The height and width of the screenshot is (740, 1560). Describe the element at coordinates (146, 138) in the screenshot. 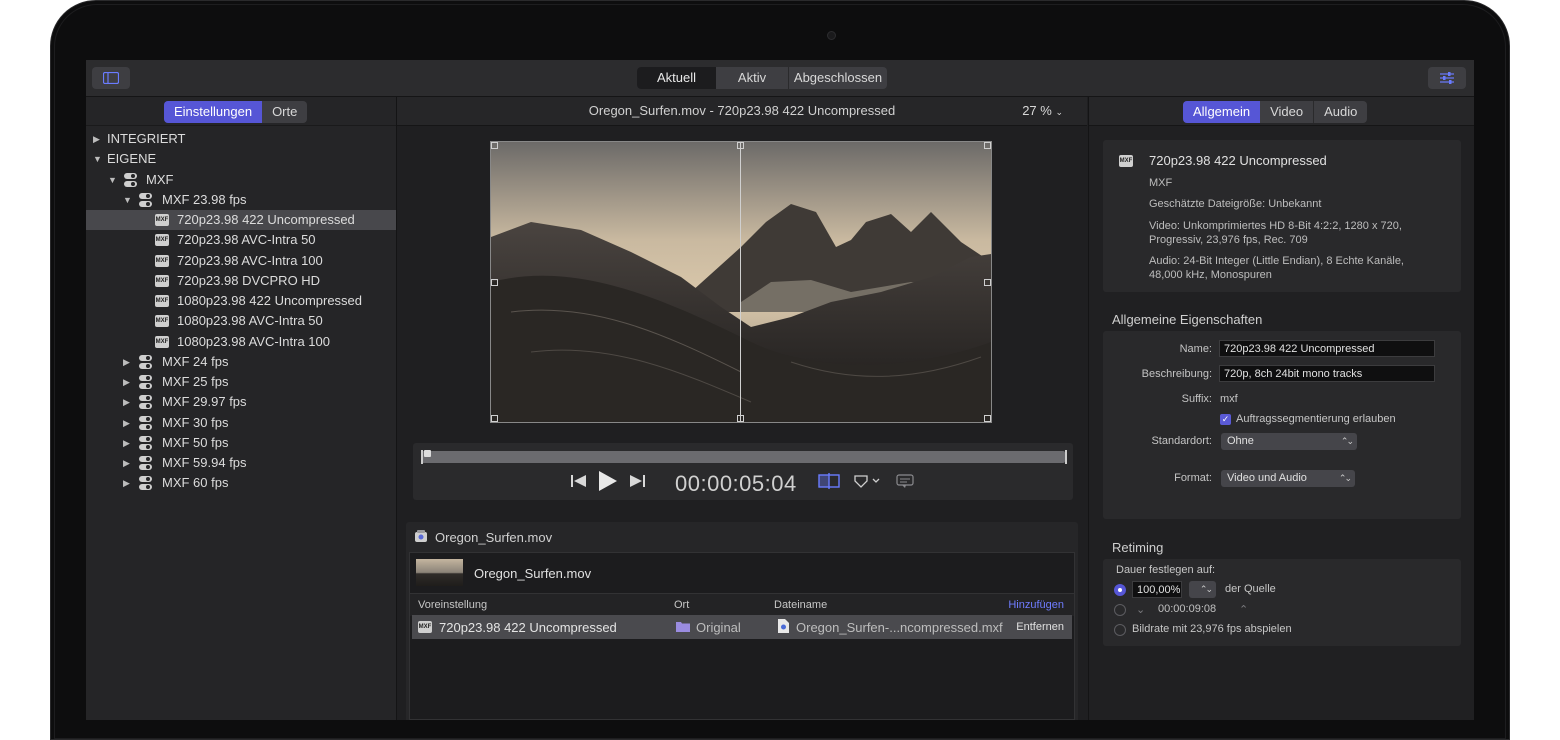

I see `tree-item-label: INTEGRIERT` at that location.